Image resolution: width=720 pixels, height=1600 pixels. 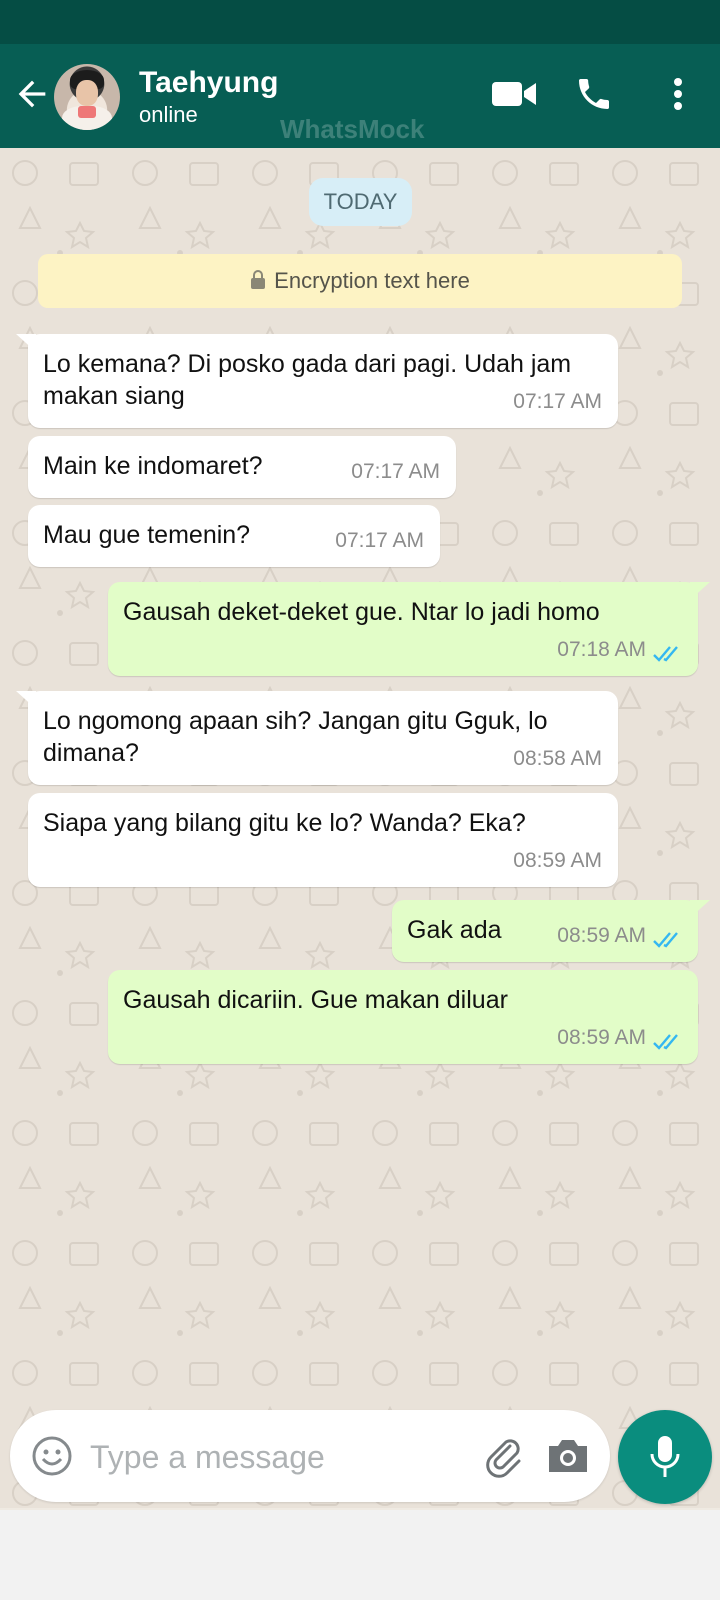 What do you see at coordinates (352, 129) in the screenshot?
I see `watermark: WhatsMock` at bounding box center [352, 129].